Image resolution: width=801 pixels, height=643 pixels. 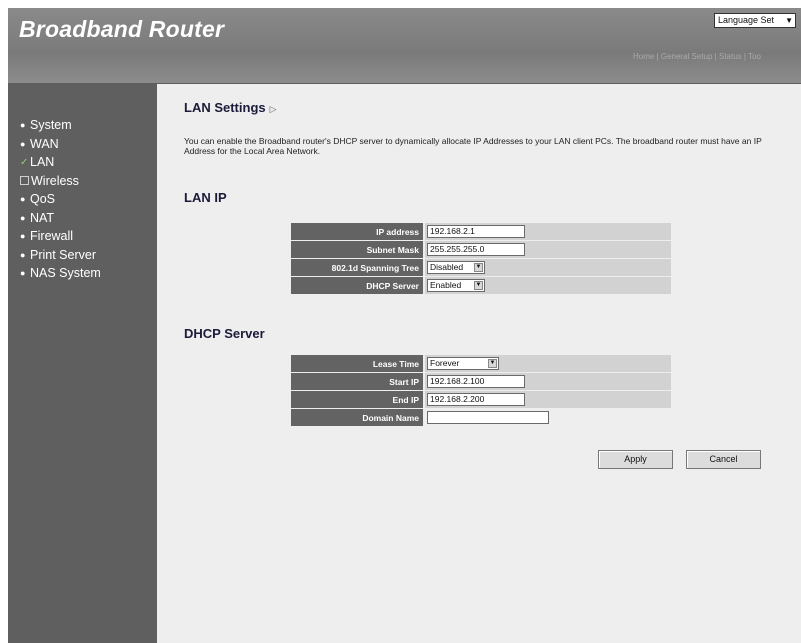 I want to click on language-select: Language Set ▼, so click(x=755, y=20).